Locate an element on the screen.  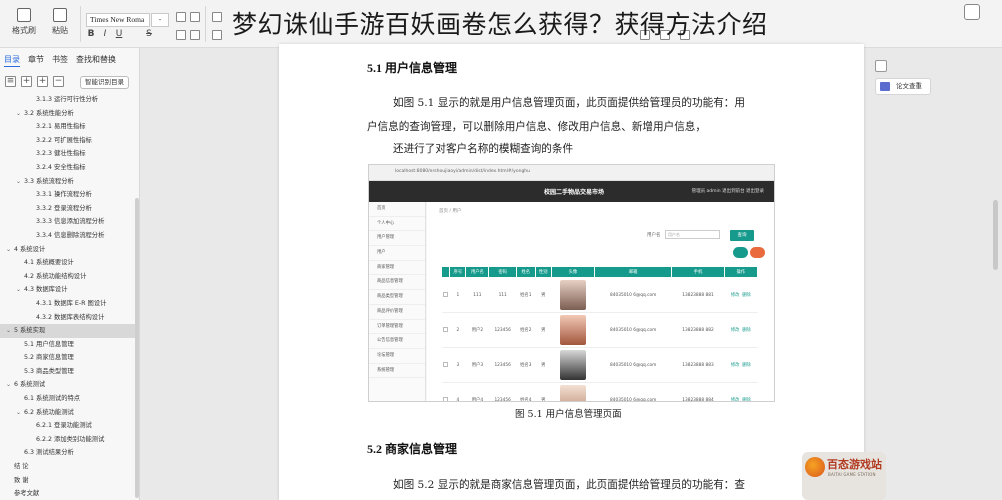
nav-scrollbar is located at coordinates (137, 348).